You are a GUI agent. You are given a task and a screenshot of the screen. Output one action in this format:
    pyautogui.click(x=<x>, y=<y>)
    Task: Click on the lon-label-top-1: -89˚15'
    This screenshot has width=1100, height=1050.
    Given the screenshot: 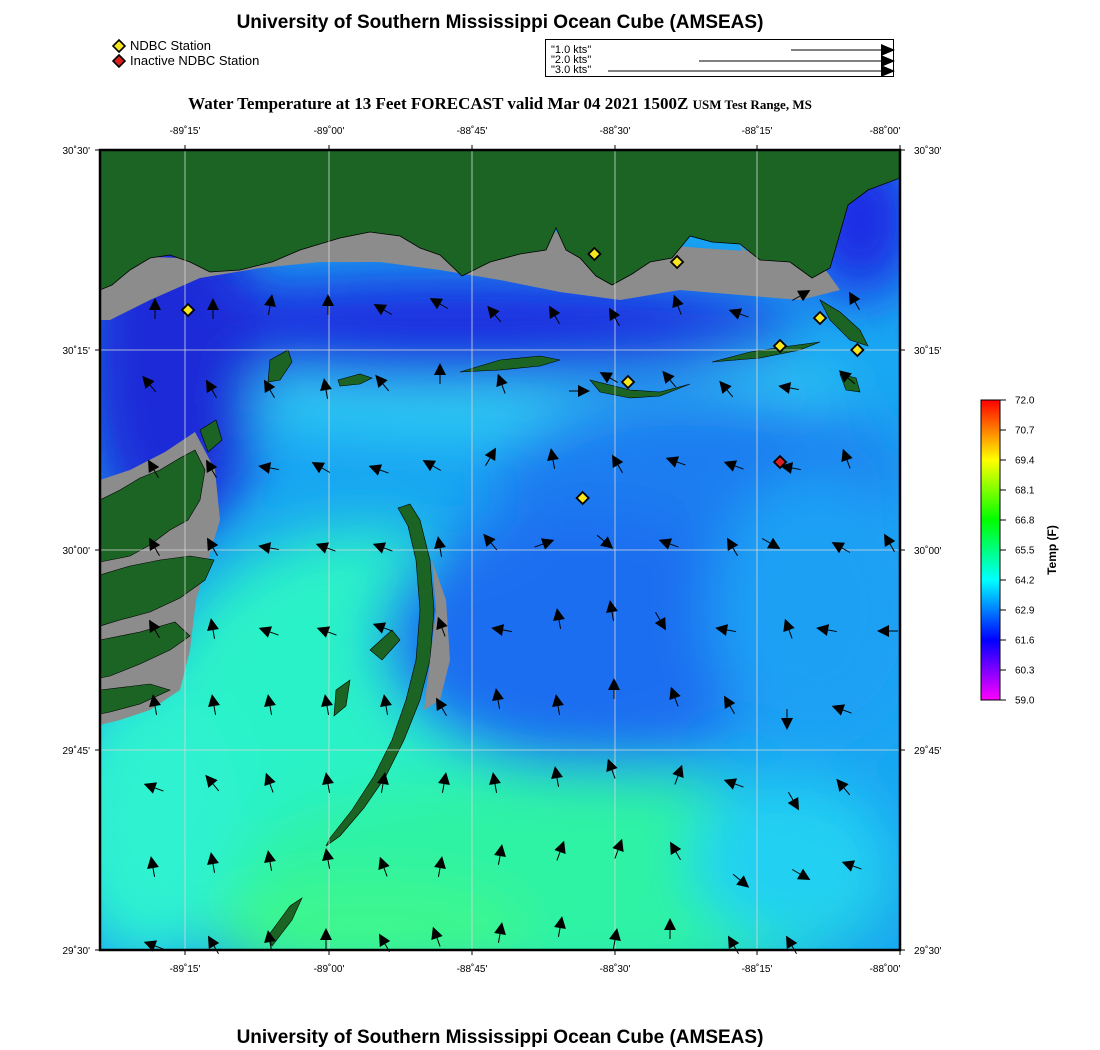 What is the action you would take?
    pyautogui.click(x=185, y=131)
    